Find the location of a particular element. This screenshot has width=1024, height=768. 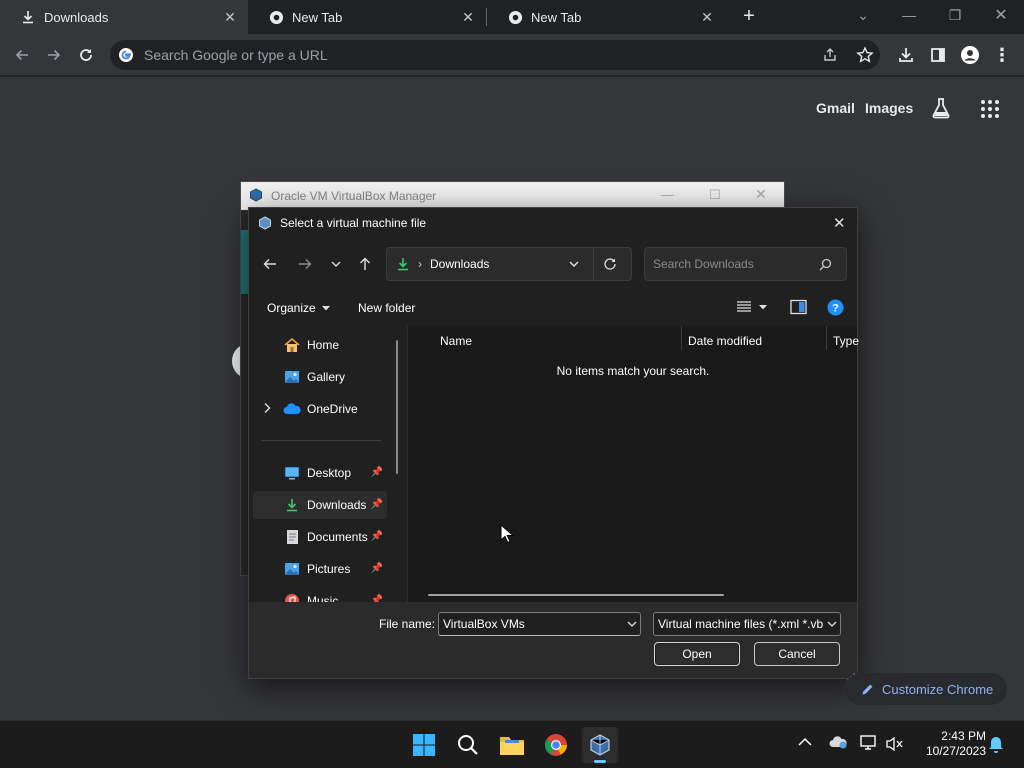

search-downloads-box is located at coordinates (745, 264).